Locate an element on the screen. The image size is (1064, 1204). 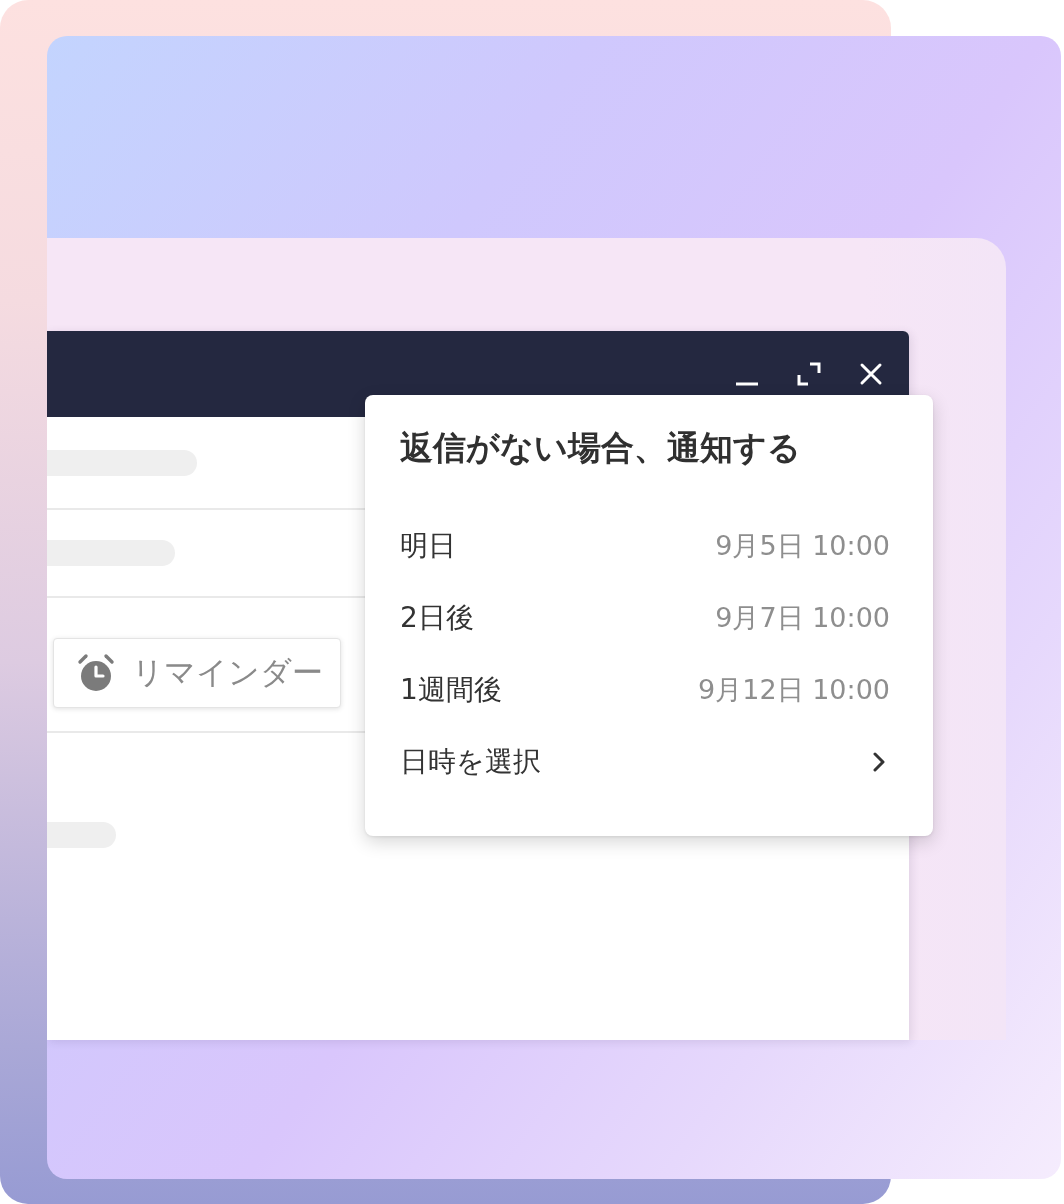
menu-option: 1週間後 is located at coordinates (451, 690).